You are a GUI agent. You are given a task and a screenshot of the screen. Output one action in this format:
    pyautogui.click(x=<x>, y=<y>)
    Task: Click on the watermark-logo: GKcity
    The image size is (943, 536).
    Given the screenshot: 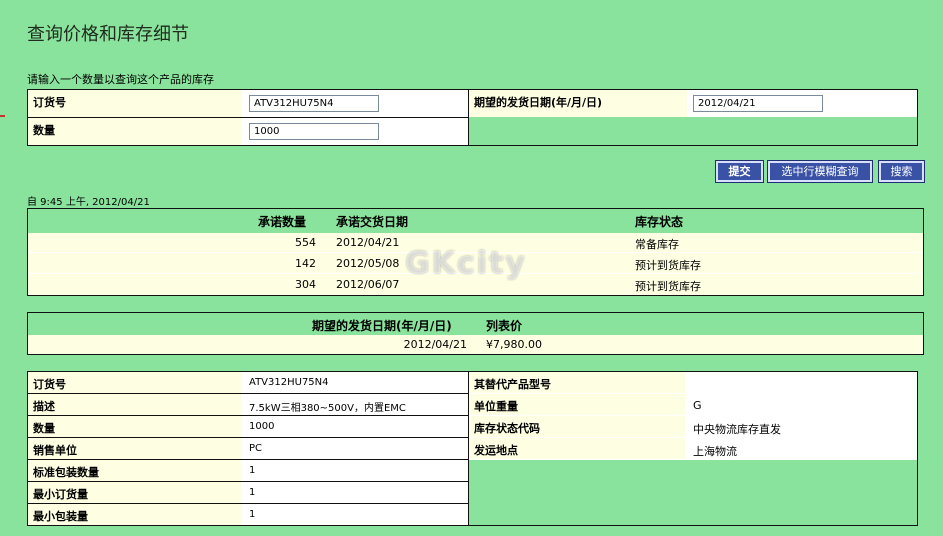 What is the action you would take?
    pyautogui.click(x=466, y=263)
    